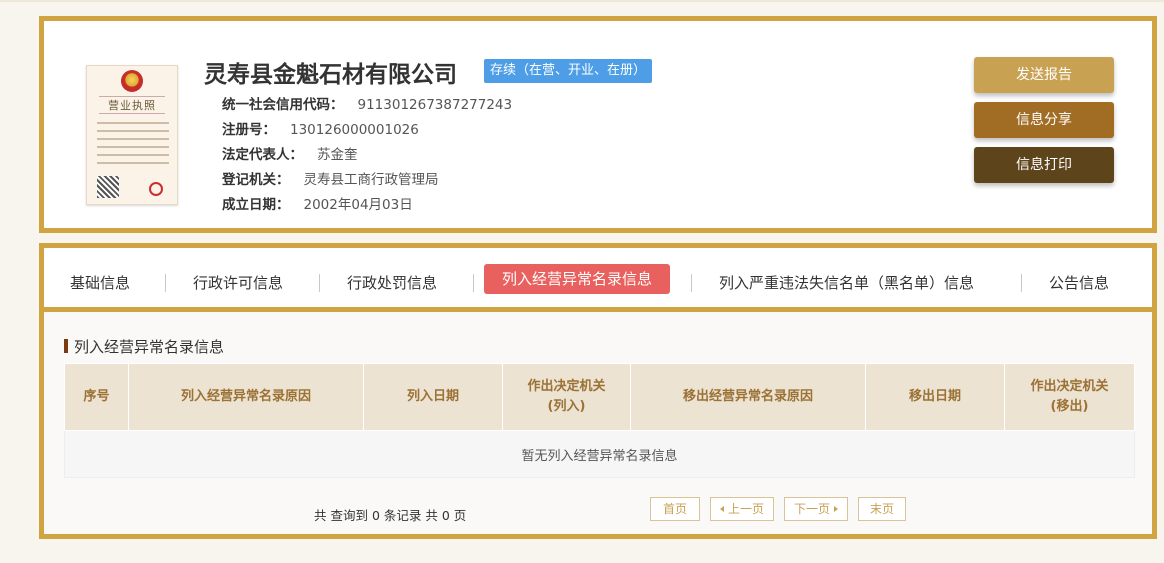 The width and height of the screenshot is (1164, 563). I want to click on business-license-thumbnail: 营业执照, so click(132, 135).